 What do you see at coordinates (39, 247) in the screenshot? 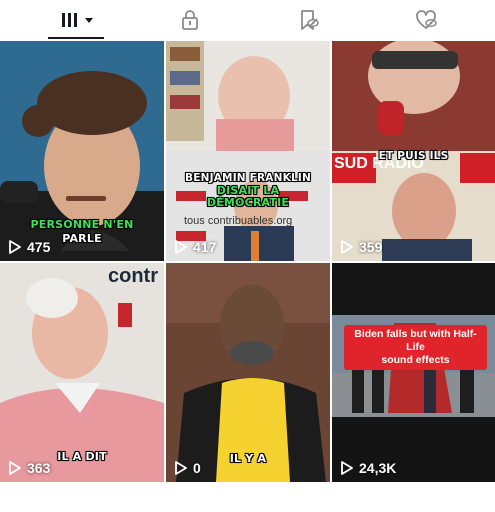
I see `view-count-text: 475` at bounding box center [39, 247].